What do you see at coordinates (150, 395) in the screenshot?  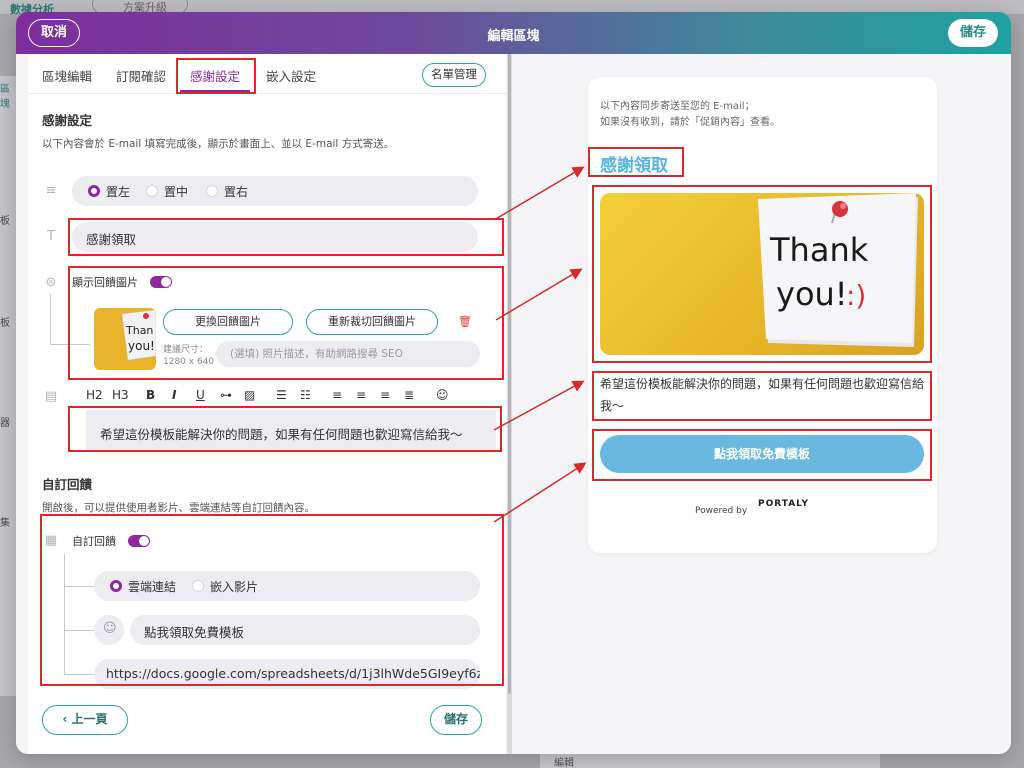 I see `bold-button: B` at bounding box center [150, 395].